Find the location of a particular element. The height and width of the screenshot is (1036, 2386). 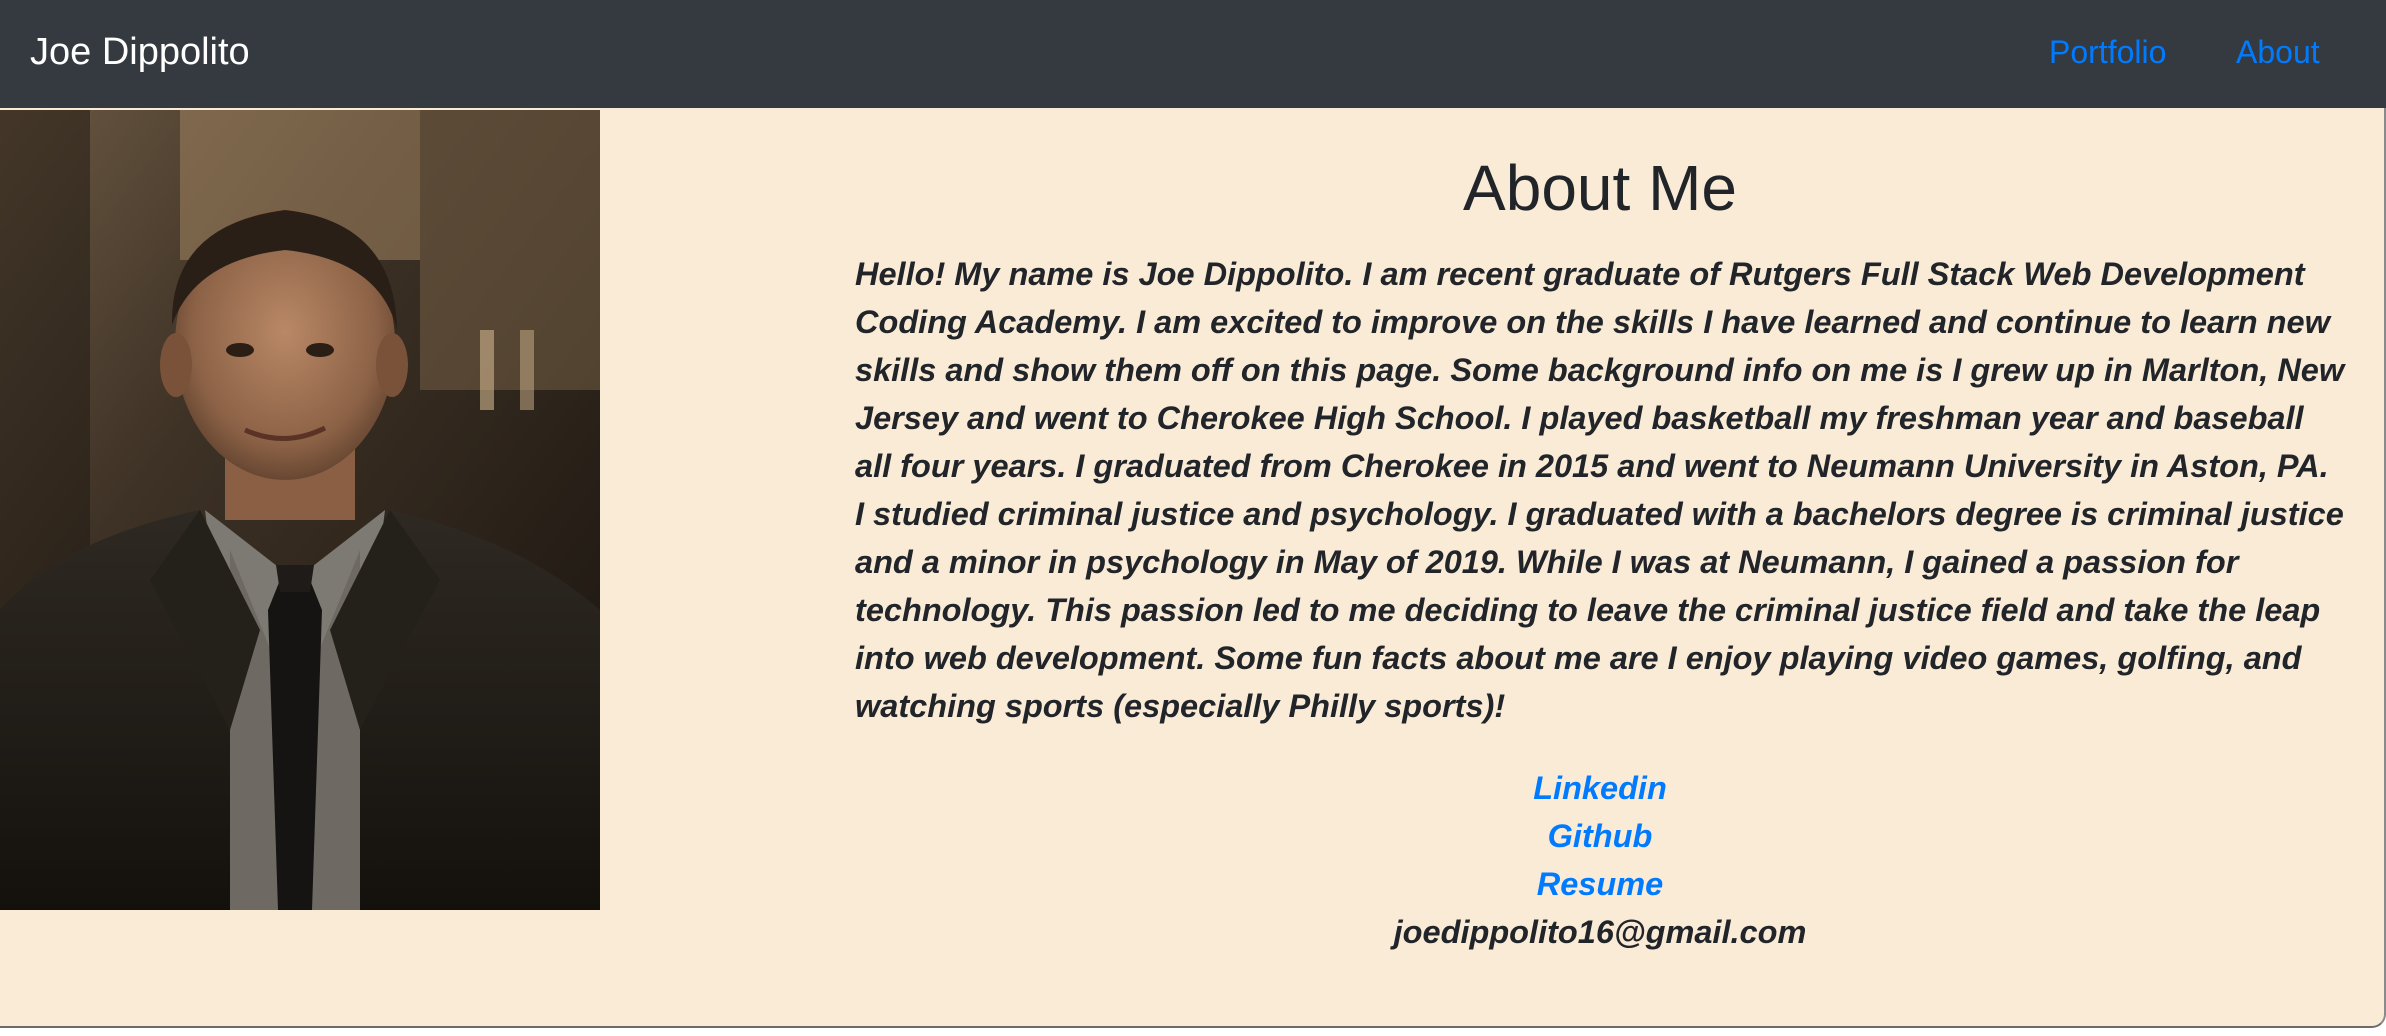

about-title: About Me is located at coordinates (1600, 188).